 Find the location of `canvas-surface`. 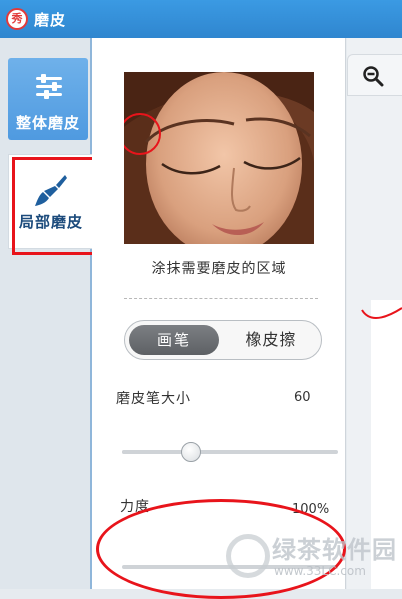

canvas-surface is located at coordinates (386, 444).